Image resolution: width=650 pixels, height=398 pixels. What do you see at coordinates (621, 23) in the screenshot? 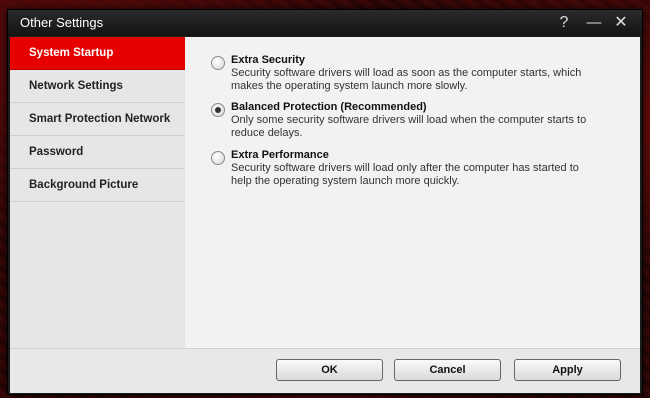
I see `close-icon: ✕` at bounding box center [621, 23].